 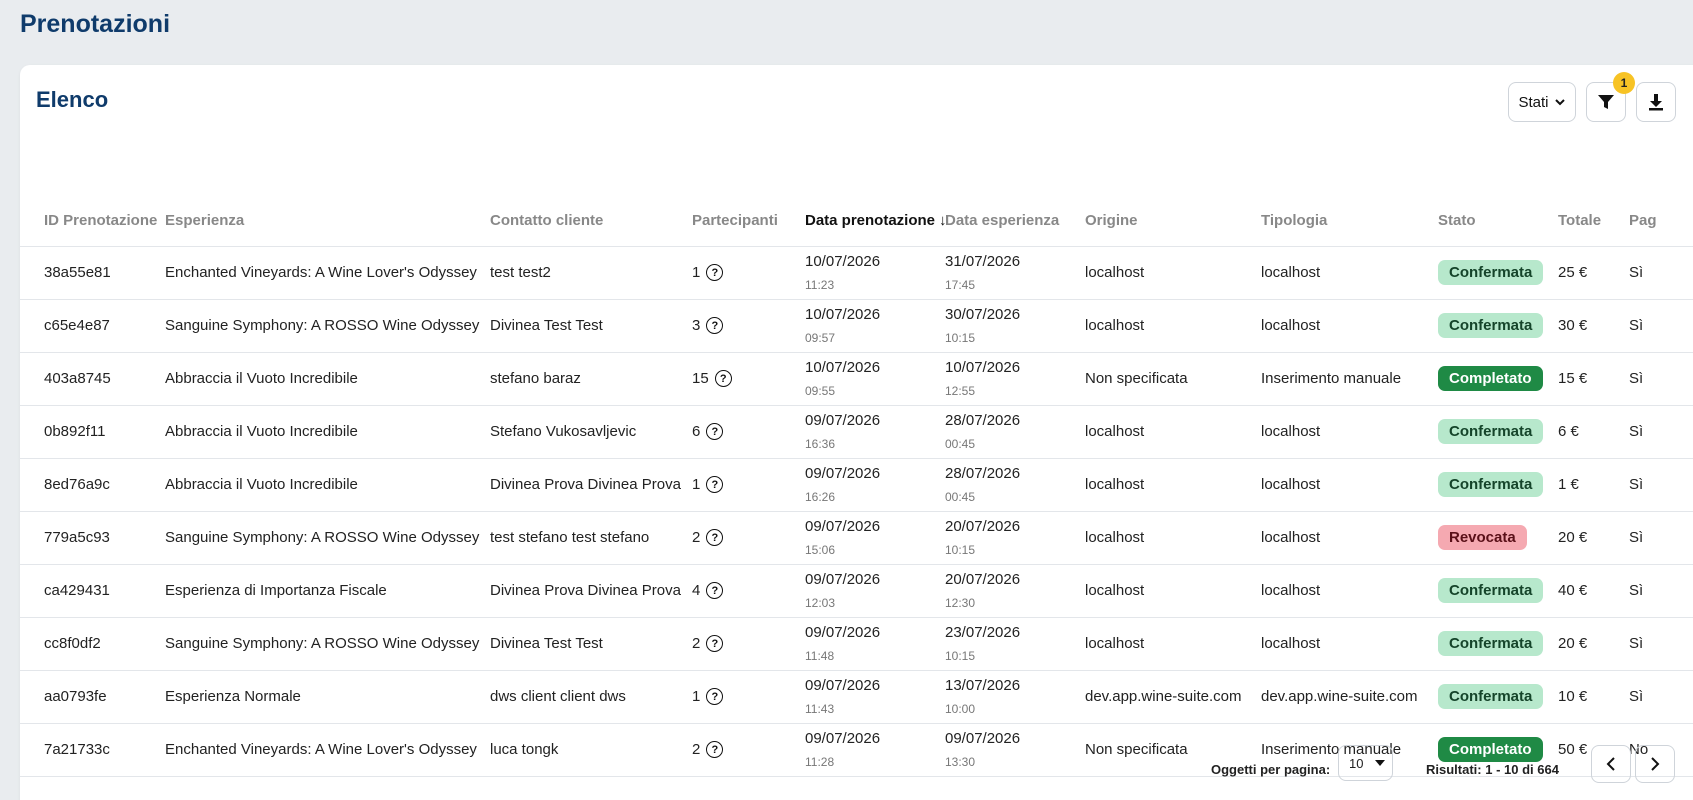 I want to click on cell-booking-date: 09/07/2026 16:36, so click(x=875, y=431).